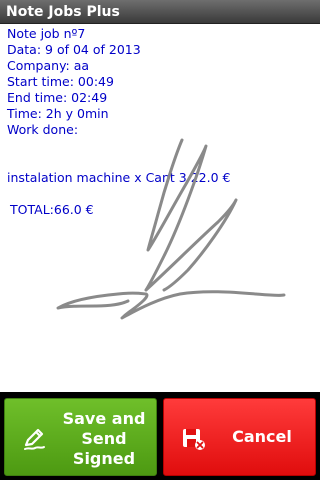 The width and height of the screenshot is (320, 480). I want to click on save-send-signed-button: Save and Send Signed, so click(80, 437).